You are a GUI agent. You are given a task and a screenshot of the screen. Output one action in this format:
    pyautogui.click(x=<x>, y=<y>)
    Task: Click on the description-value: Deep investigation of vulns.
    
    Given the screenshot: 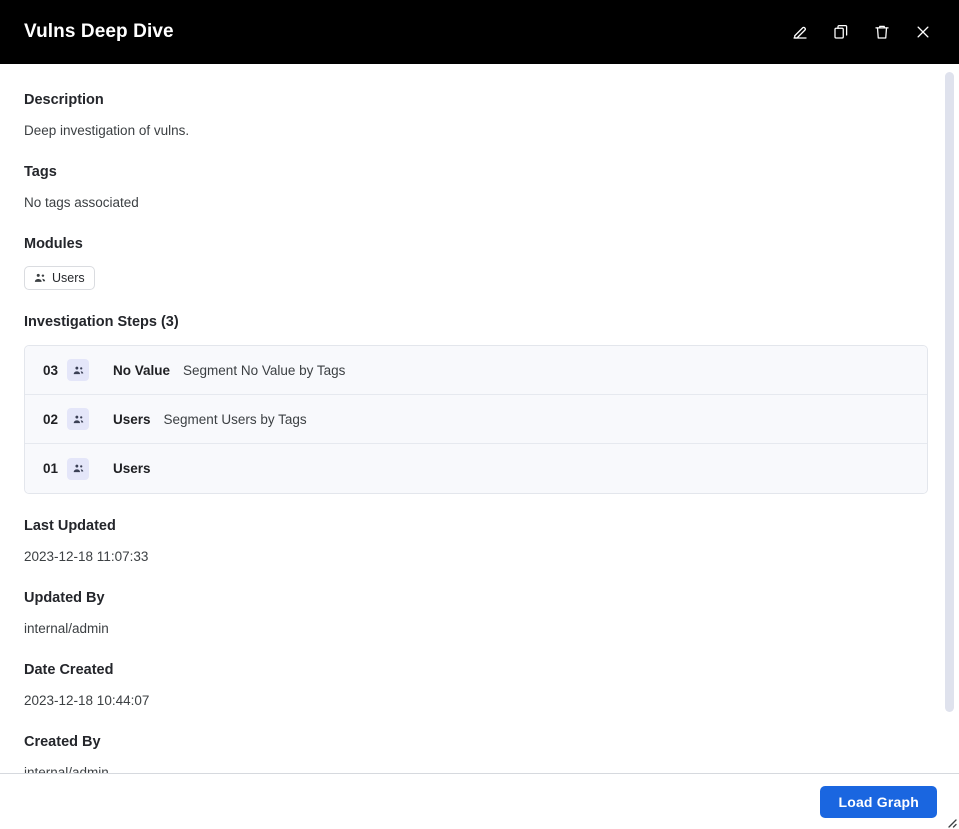 What is the action you would take?
    pyautogui.click(x=107, y=130)
    